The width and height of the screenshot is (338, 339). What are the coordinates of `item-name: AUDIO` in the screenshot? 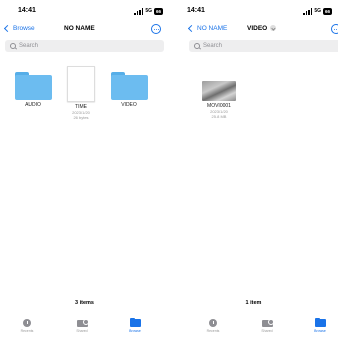 It's located at (33, 105).